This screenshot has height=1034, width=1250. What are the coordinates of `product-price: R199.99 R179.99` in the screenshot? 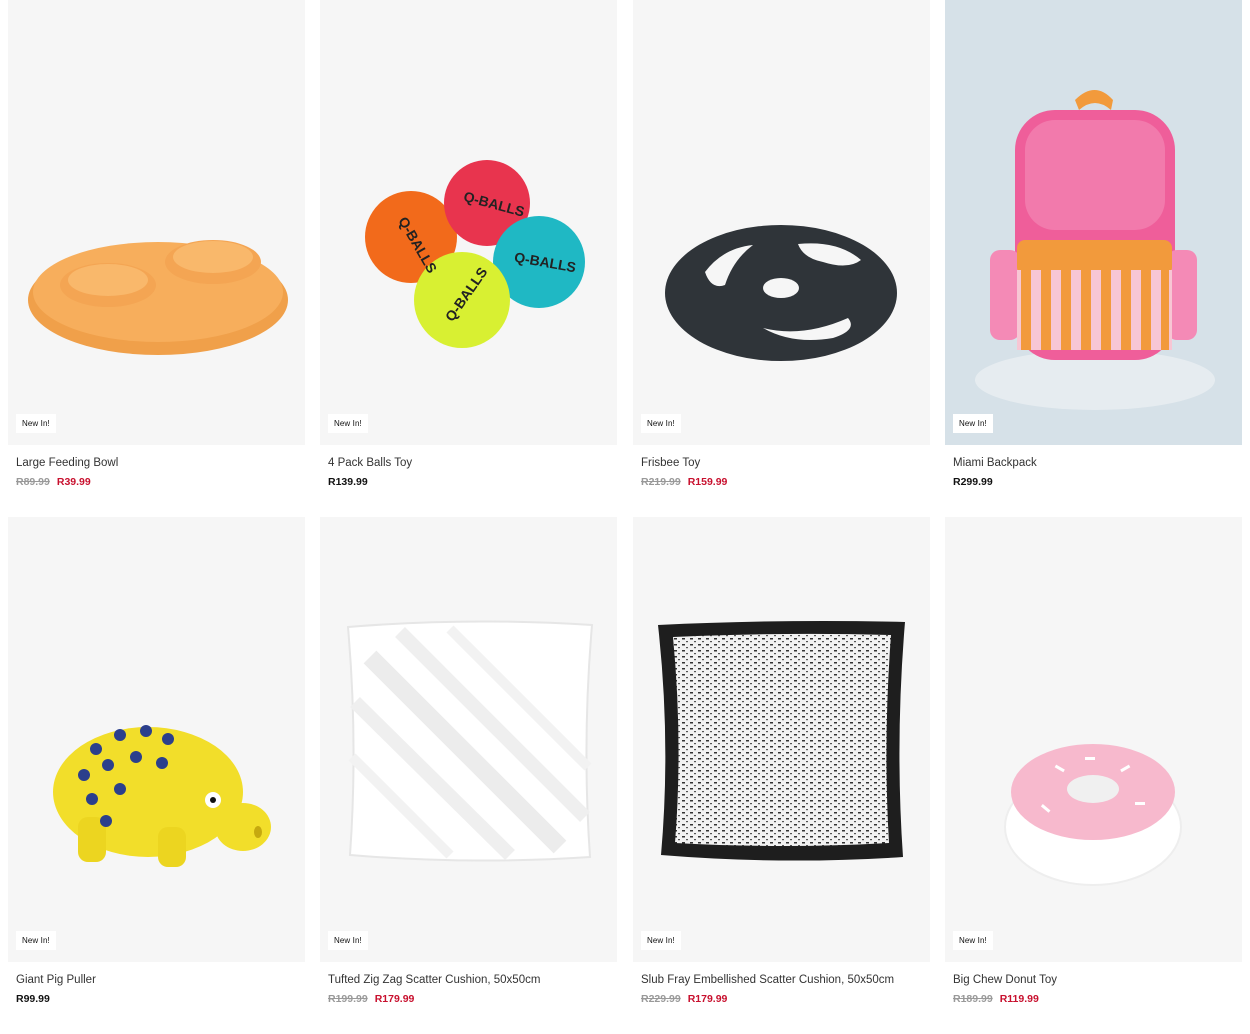 It's located at (472, 999).